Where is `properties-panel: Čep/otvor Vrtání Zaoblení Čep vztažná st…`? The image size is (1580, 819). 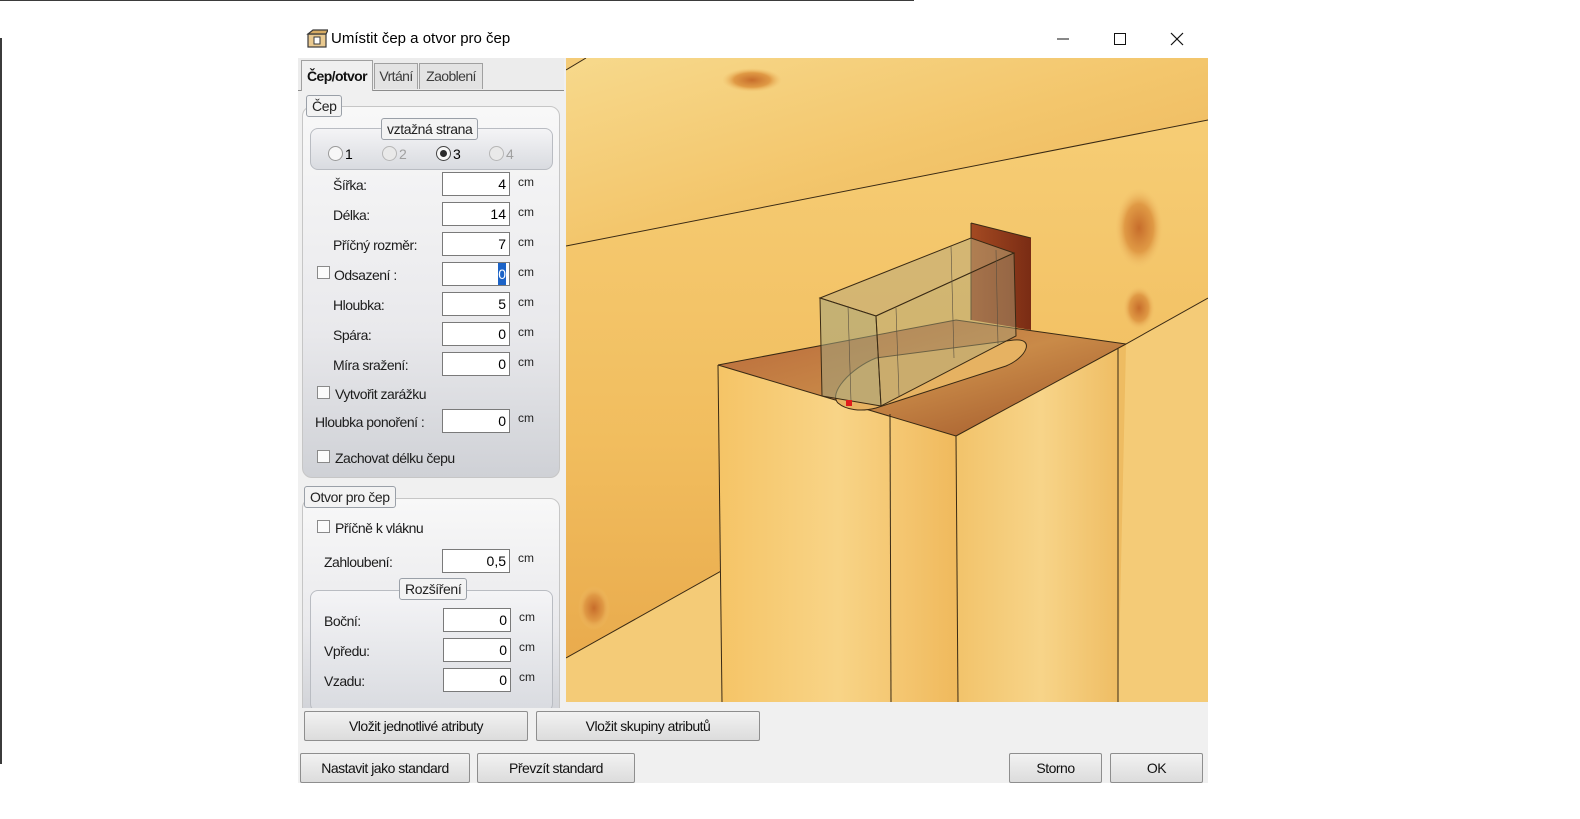
properties-panel: Čep/otvor Vrtání Zaoblení Čep vztažná st… is located at coordinates (432, 383).